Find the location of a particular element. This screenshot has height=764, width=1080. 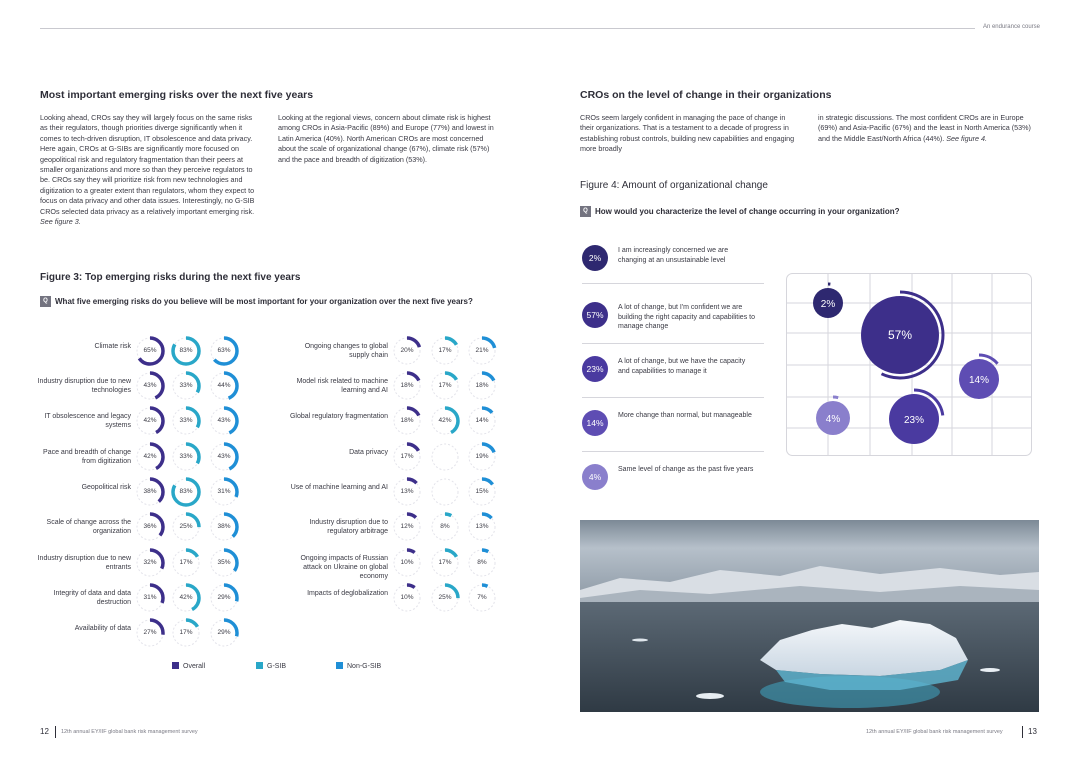

risk-donut: 21% is located at coordinates (482, 351).